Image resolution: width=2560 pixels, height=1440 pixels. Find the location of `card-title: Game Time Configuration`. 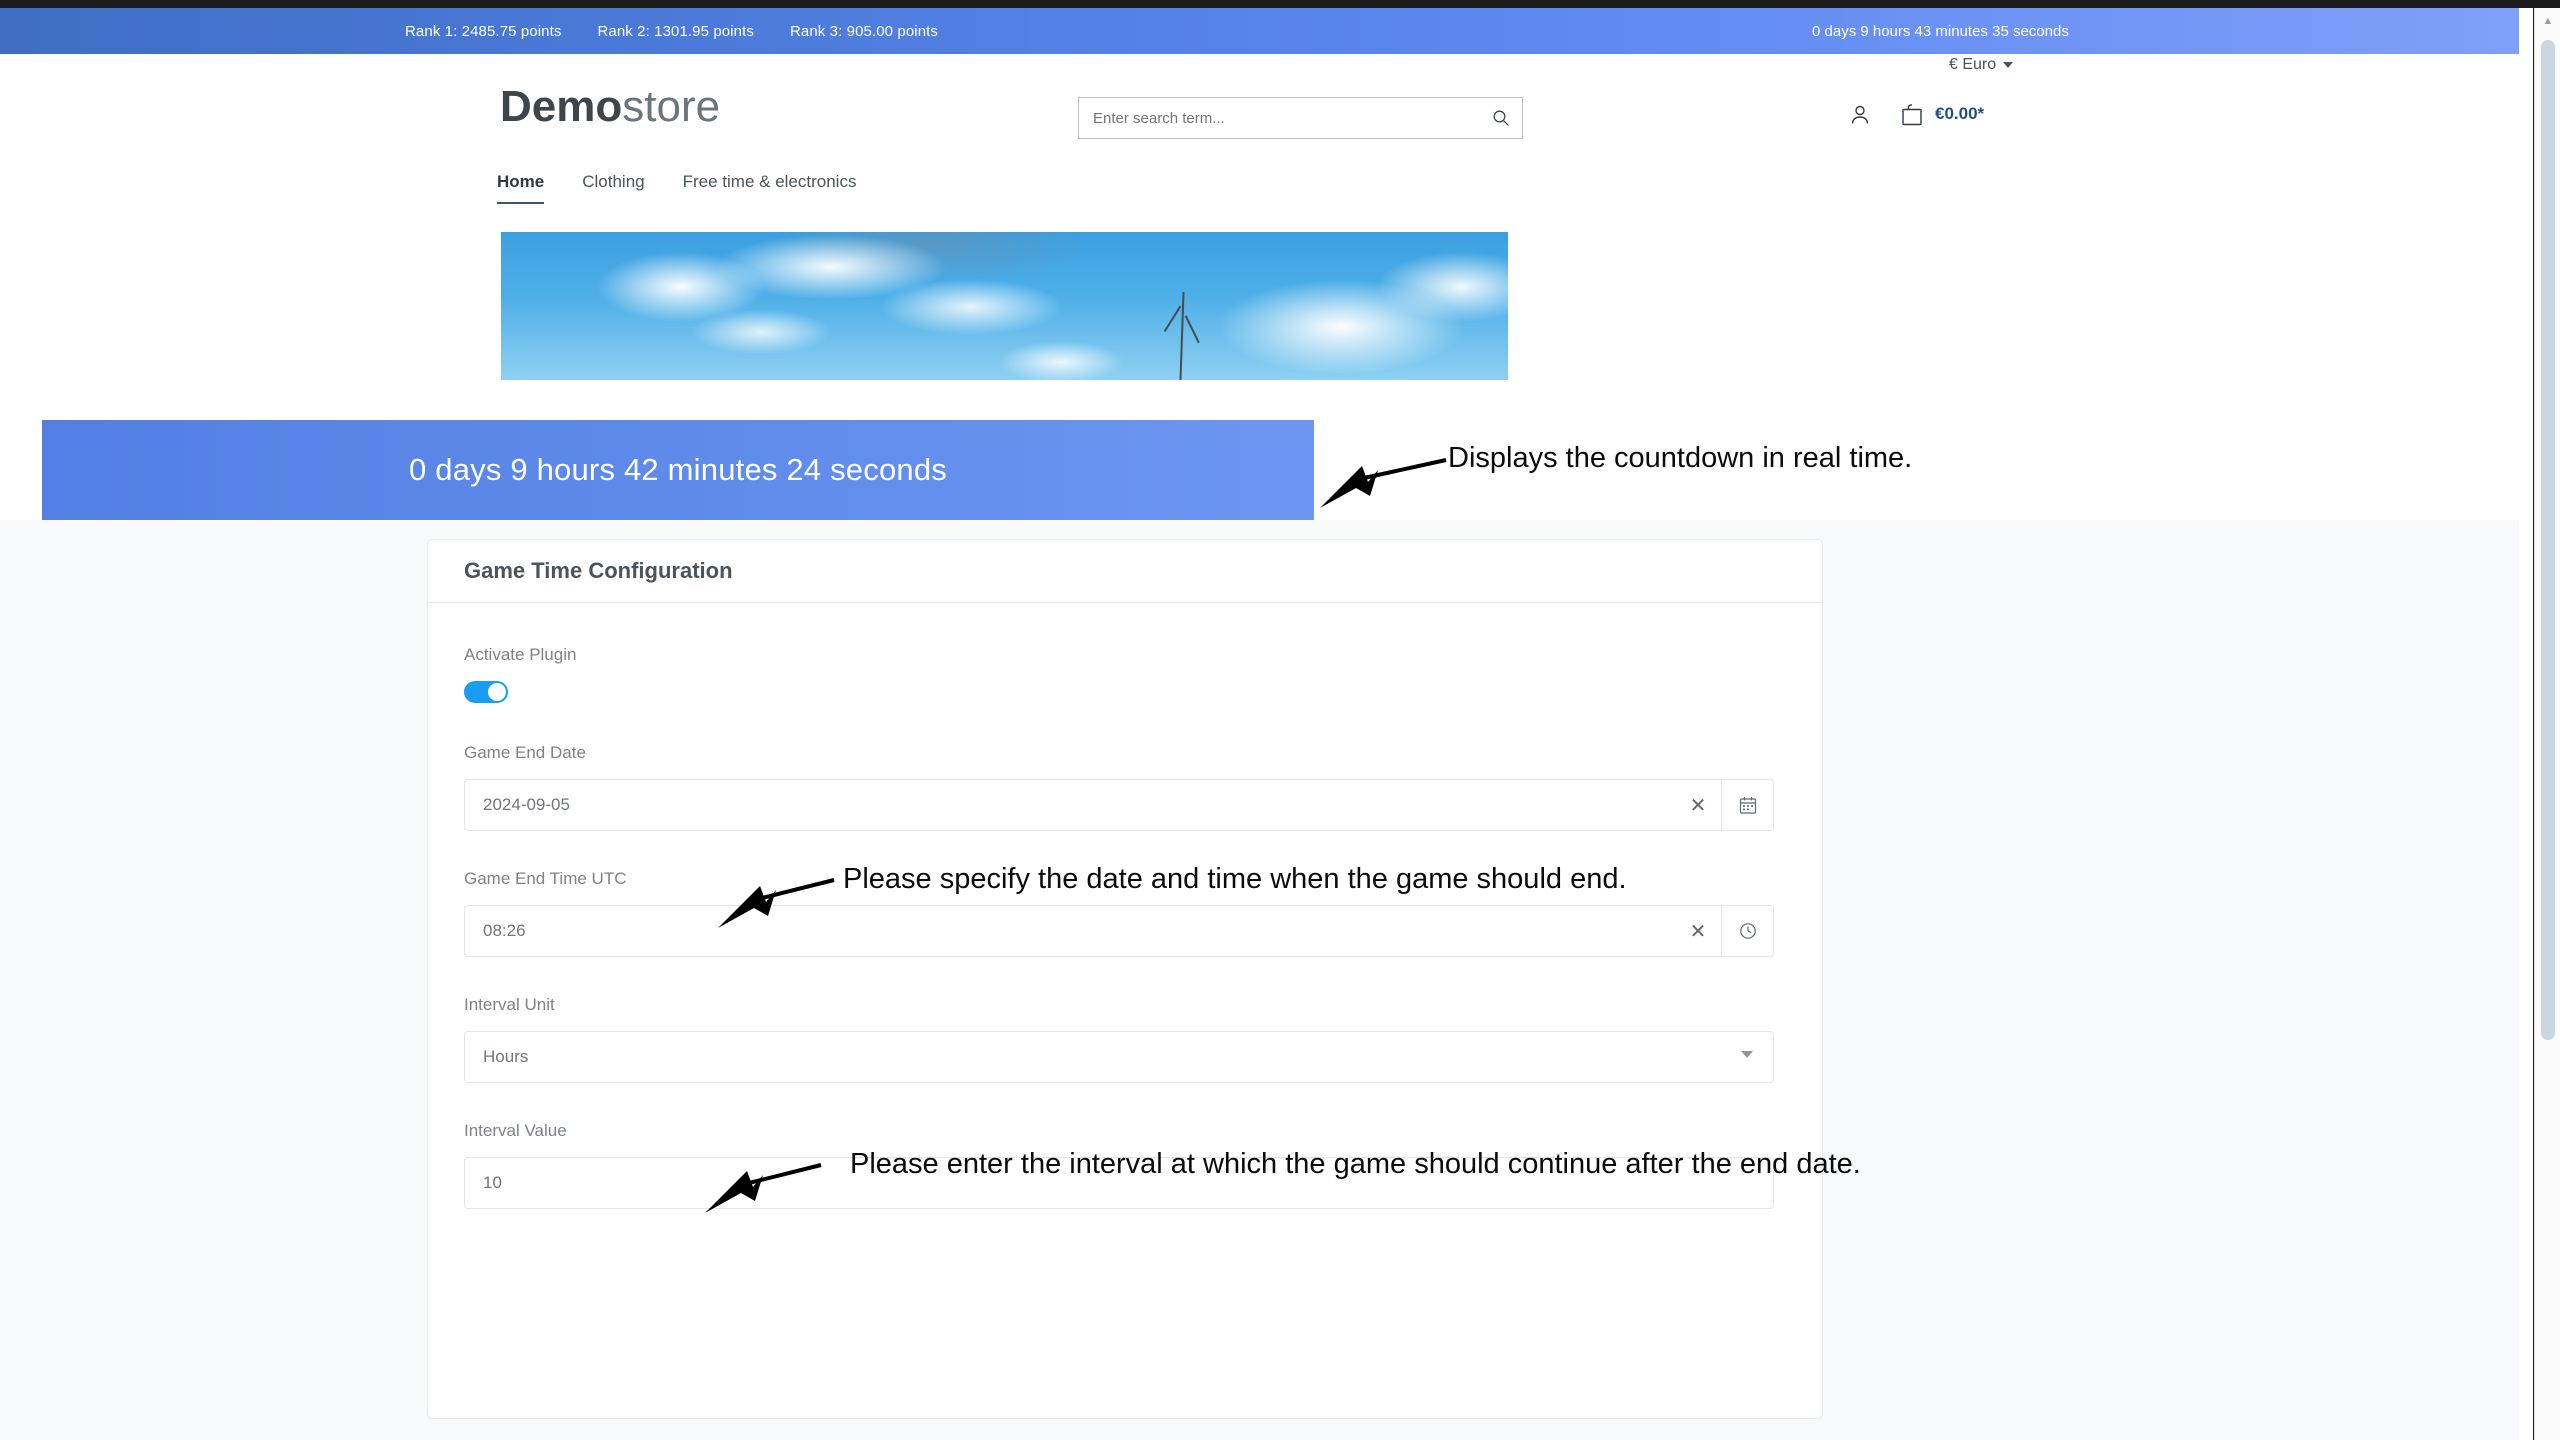

card-title: Game Time Configuration is located at coordinates (598, 570).